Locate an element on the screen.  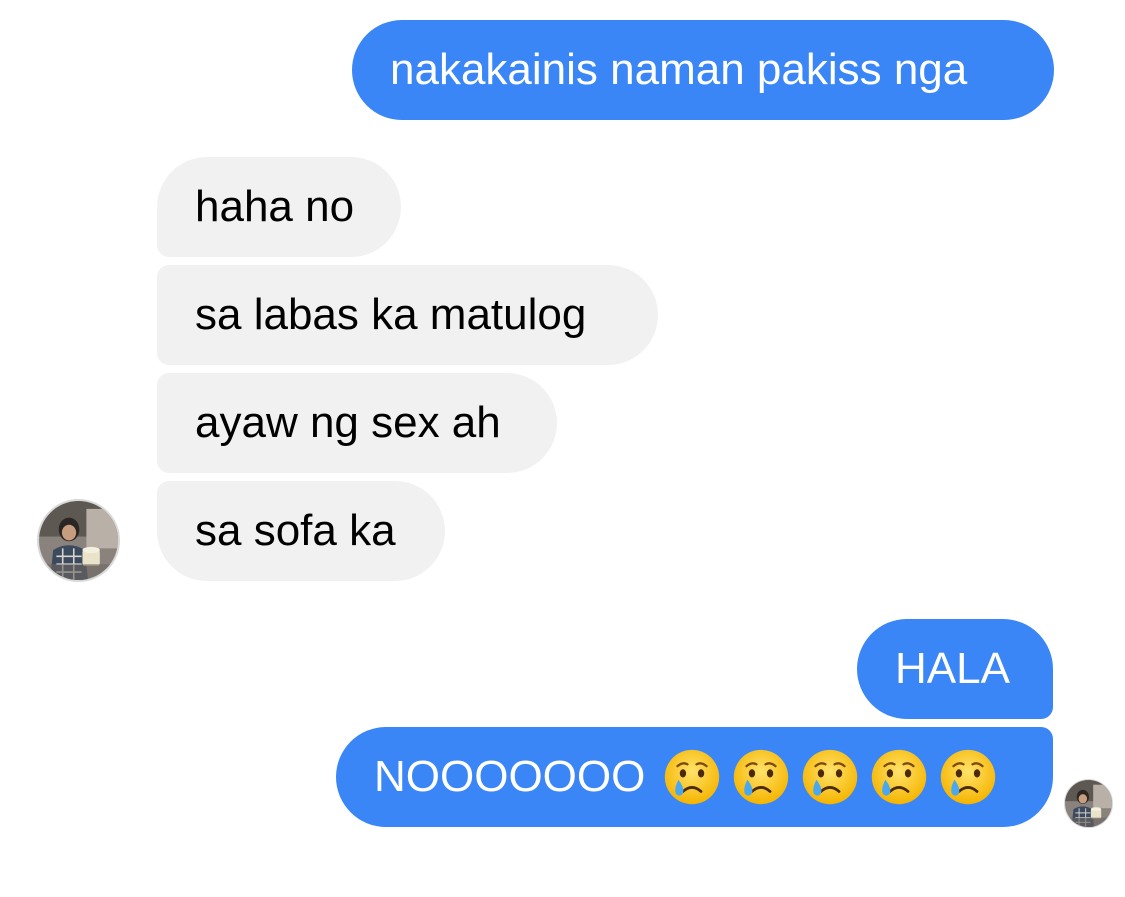
message-text: haha no is located at coordinates (275, 206).